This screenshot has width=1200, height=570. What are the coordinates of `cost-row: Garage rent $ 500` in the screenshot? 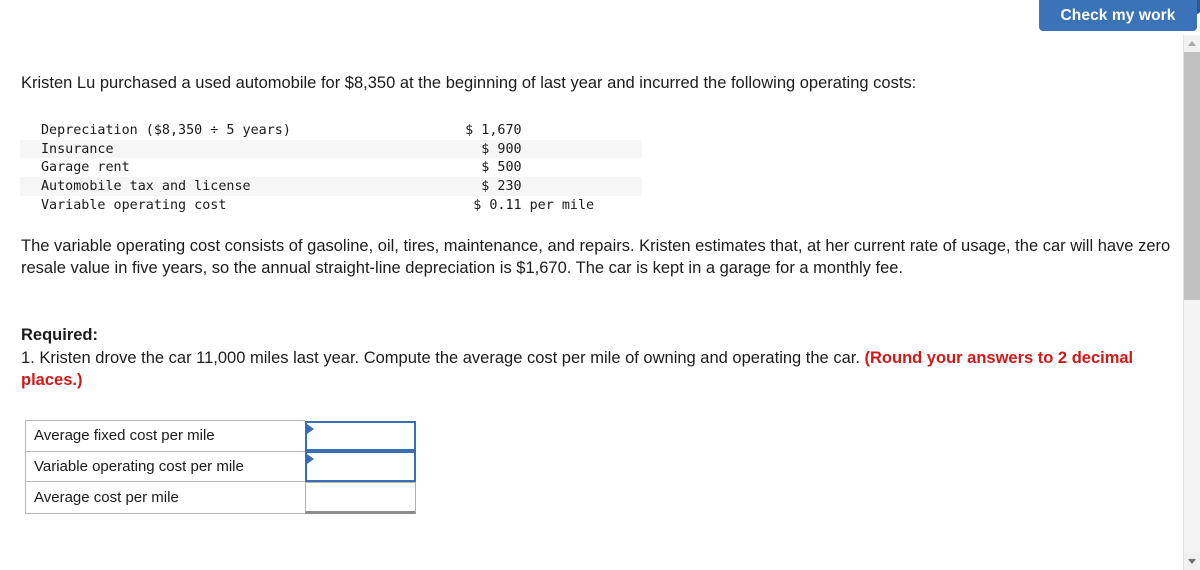 It's located at (331, 167).